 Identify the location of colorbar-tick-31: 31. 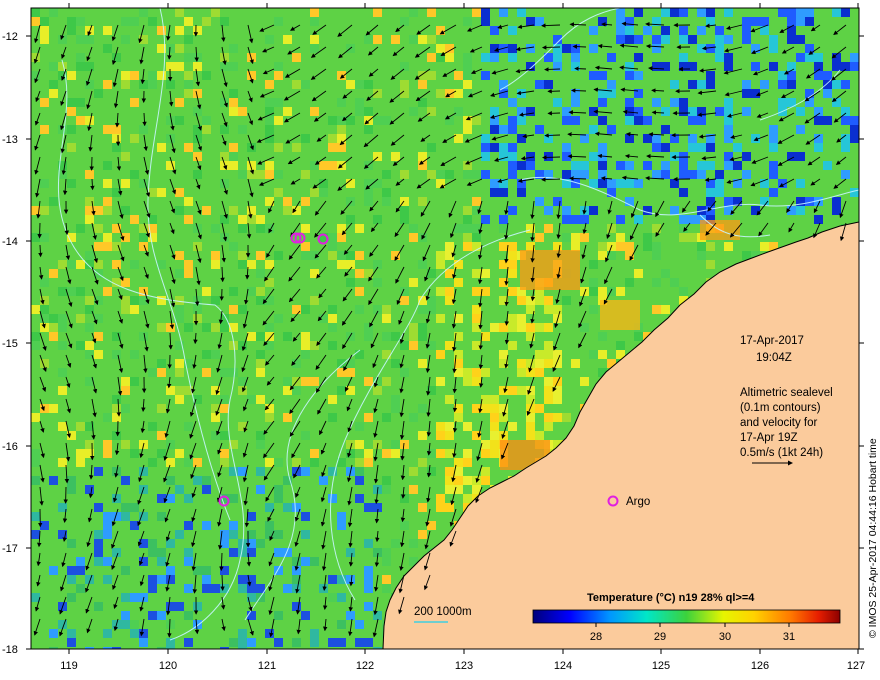
(789, 637).